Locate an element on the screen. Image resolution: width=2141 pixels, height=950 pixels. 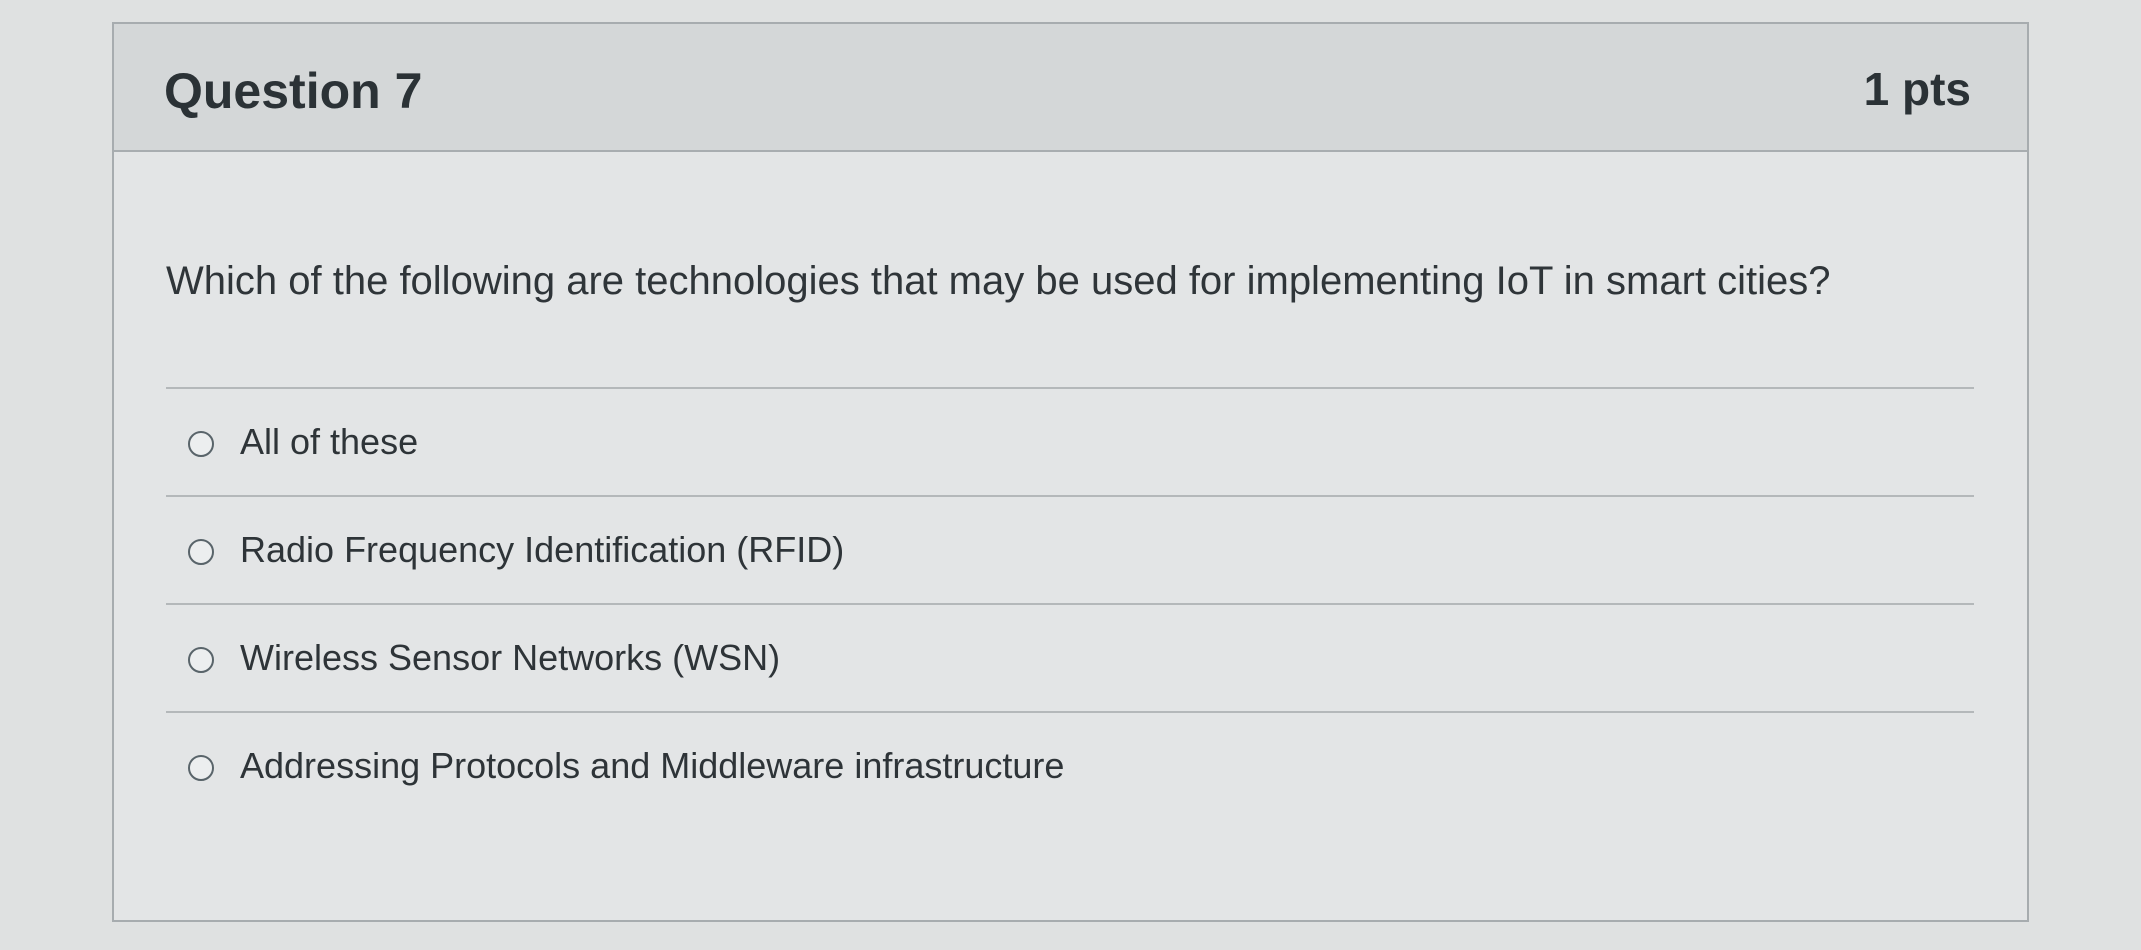
question-title: Question 7 is located at coordinates (293, 91).